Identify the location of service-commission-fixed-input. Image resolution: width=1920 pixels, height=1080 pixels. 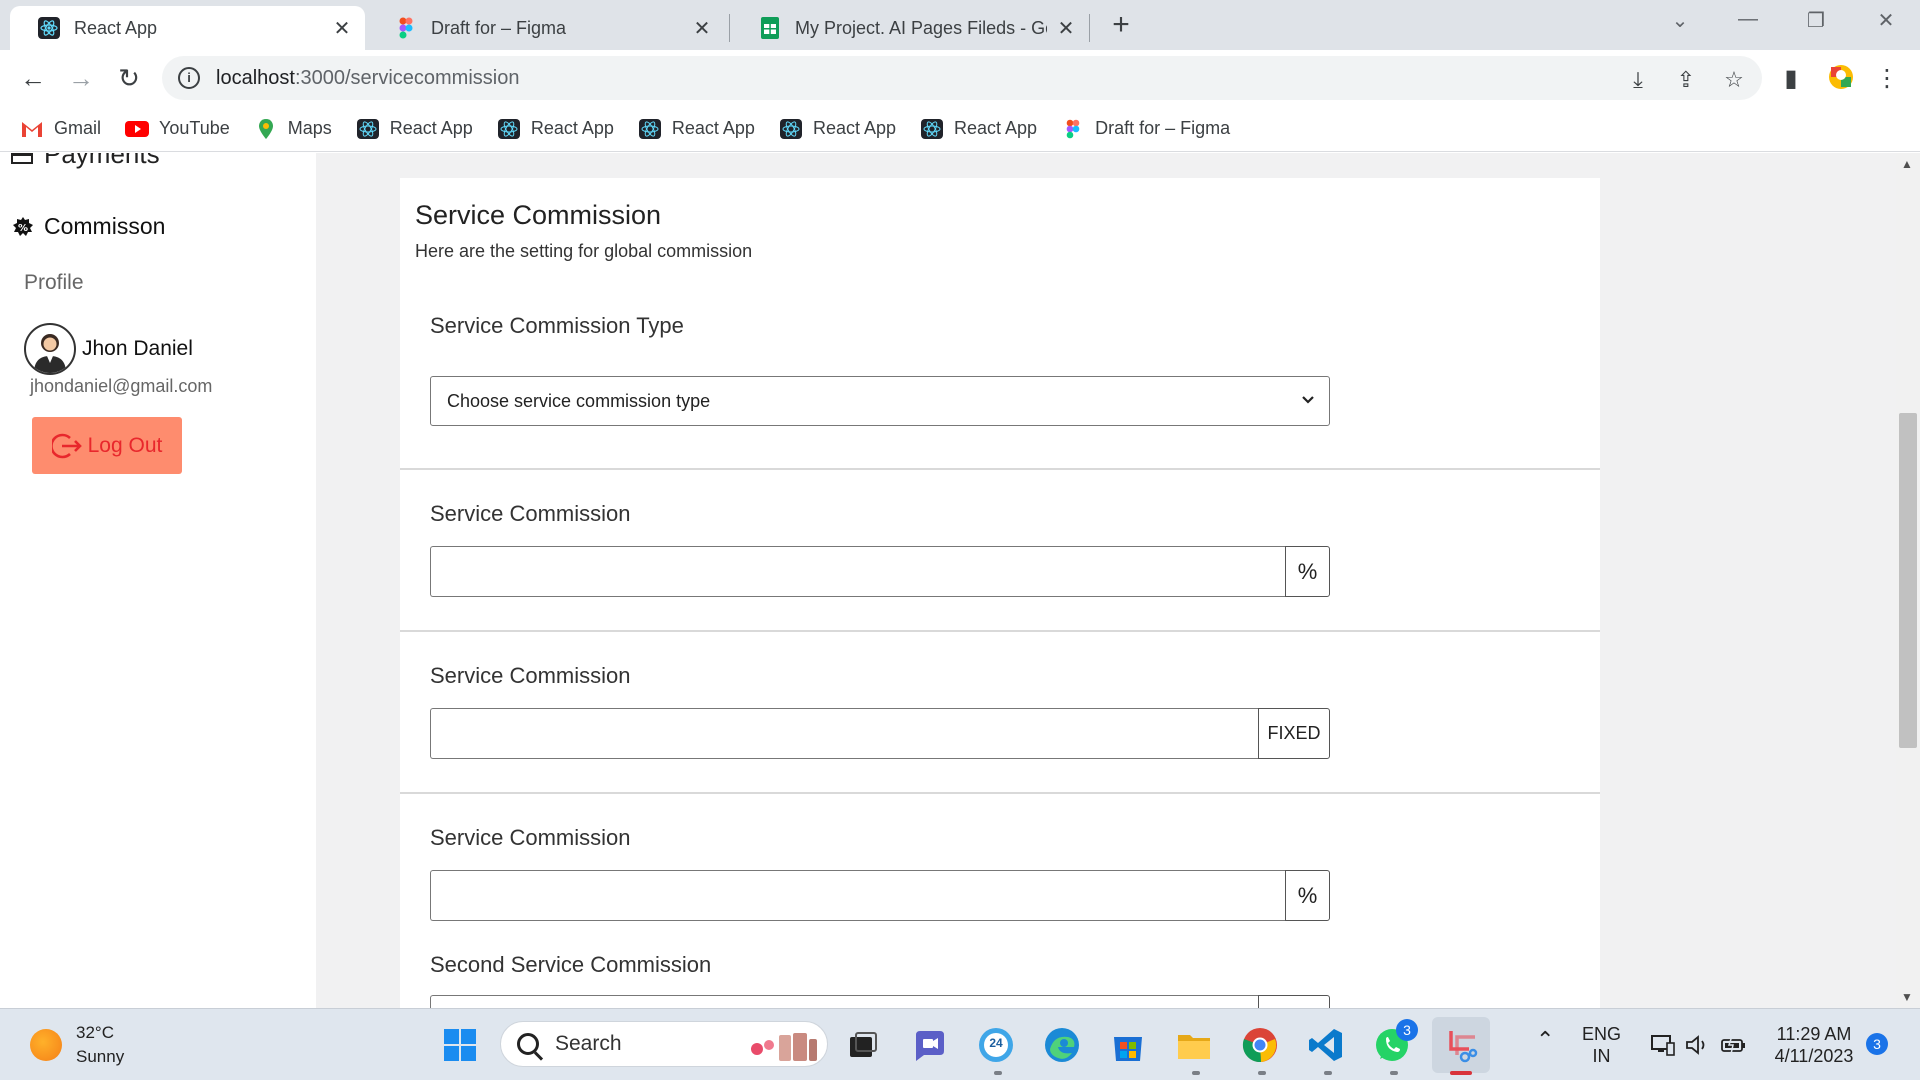
(844, 733).